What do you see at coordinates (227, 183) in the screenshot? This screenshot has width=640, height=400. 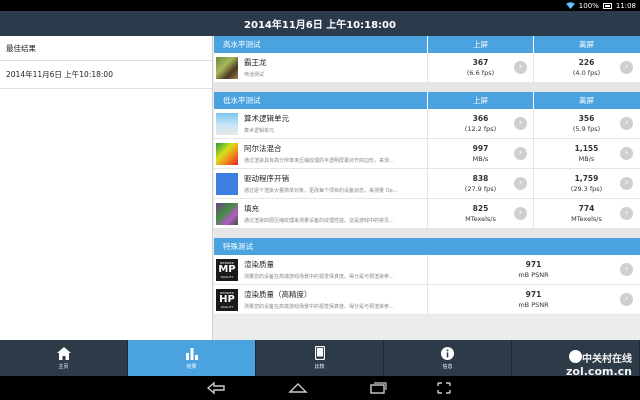 I see `driver-overhead-thumbnail` at bounding box center [227, 183].